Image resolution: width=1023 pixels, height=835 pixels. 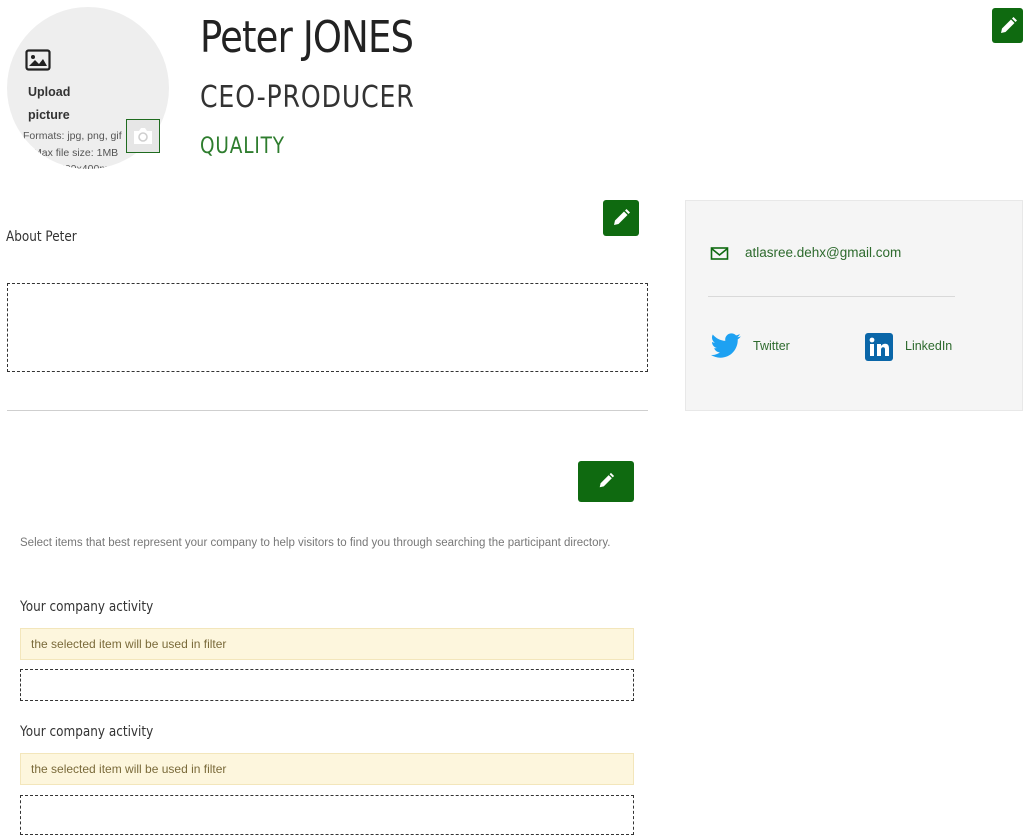 I want to click on upload-picture-label: Upload picture, so click(x=49, y=103).